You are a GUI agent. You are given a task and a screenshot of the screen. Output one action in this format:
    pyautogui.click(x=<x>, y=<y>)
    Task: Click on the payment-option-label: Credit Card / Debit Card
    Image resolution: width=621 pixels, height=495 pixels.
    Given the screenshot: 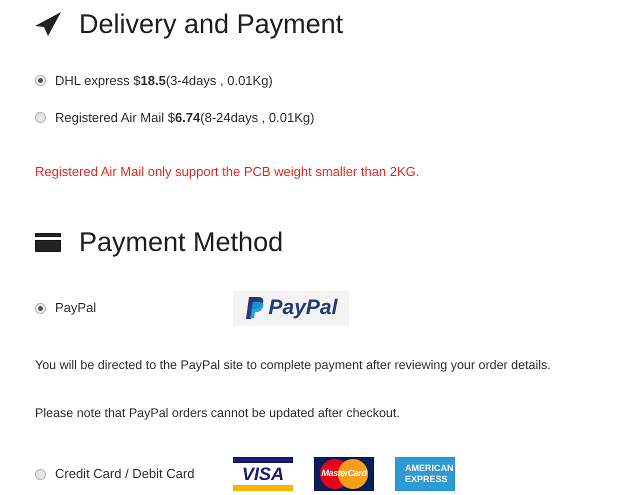 What is the action you would take?
    pyautogui.click(x=124, y=474)
    